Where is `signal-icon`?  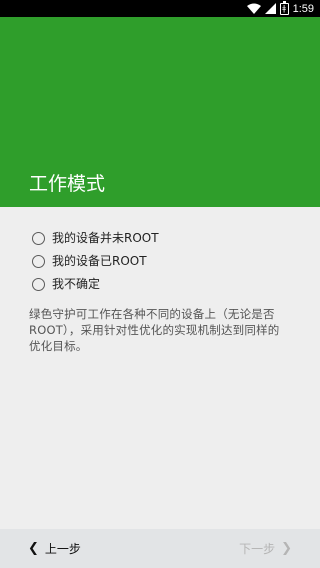 signal-icon is located at coordinates (270, 8).